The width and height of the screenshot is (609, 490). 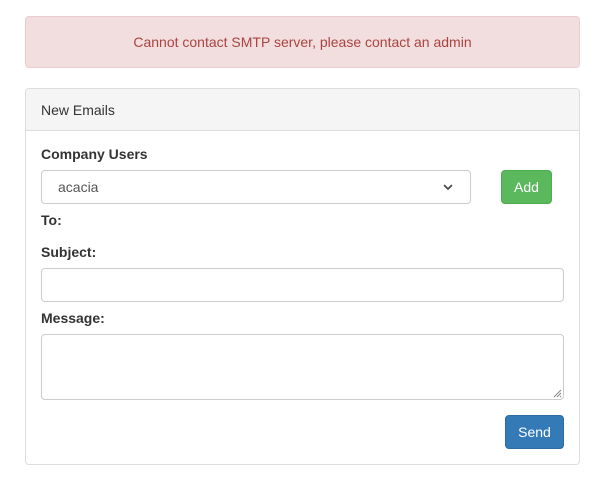 What do you see at coordinates (78, 109) in the screenshot?
I see `panel-title: New Emails` at bounding box center [78, 109].